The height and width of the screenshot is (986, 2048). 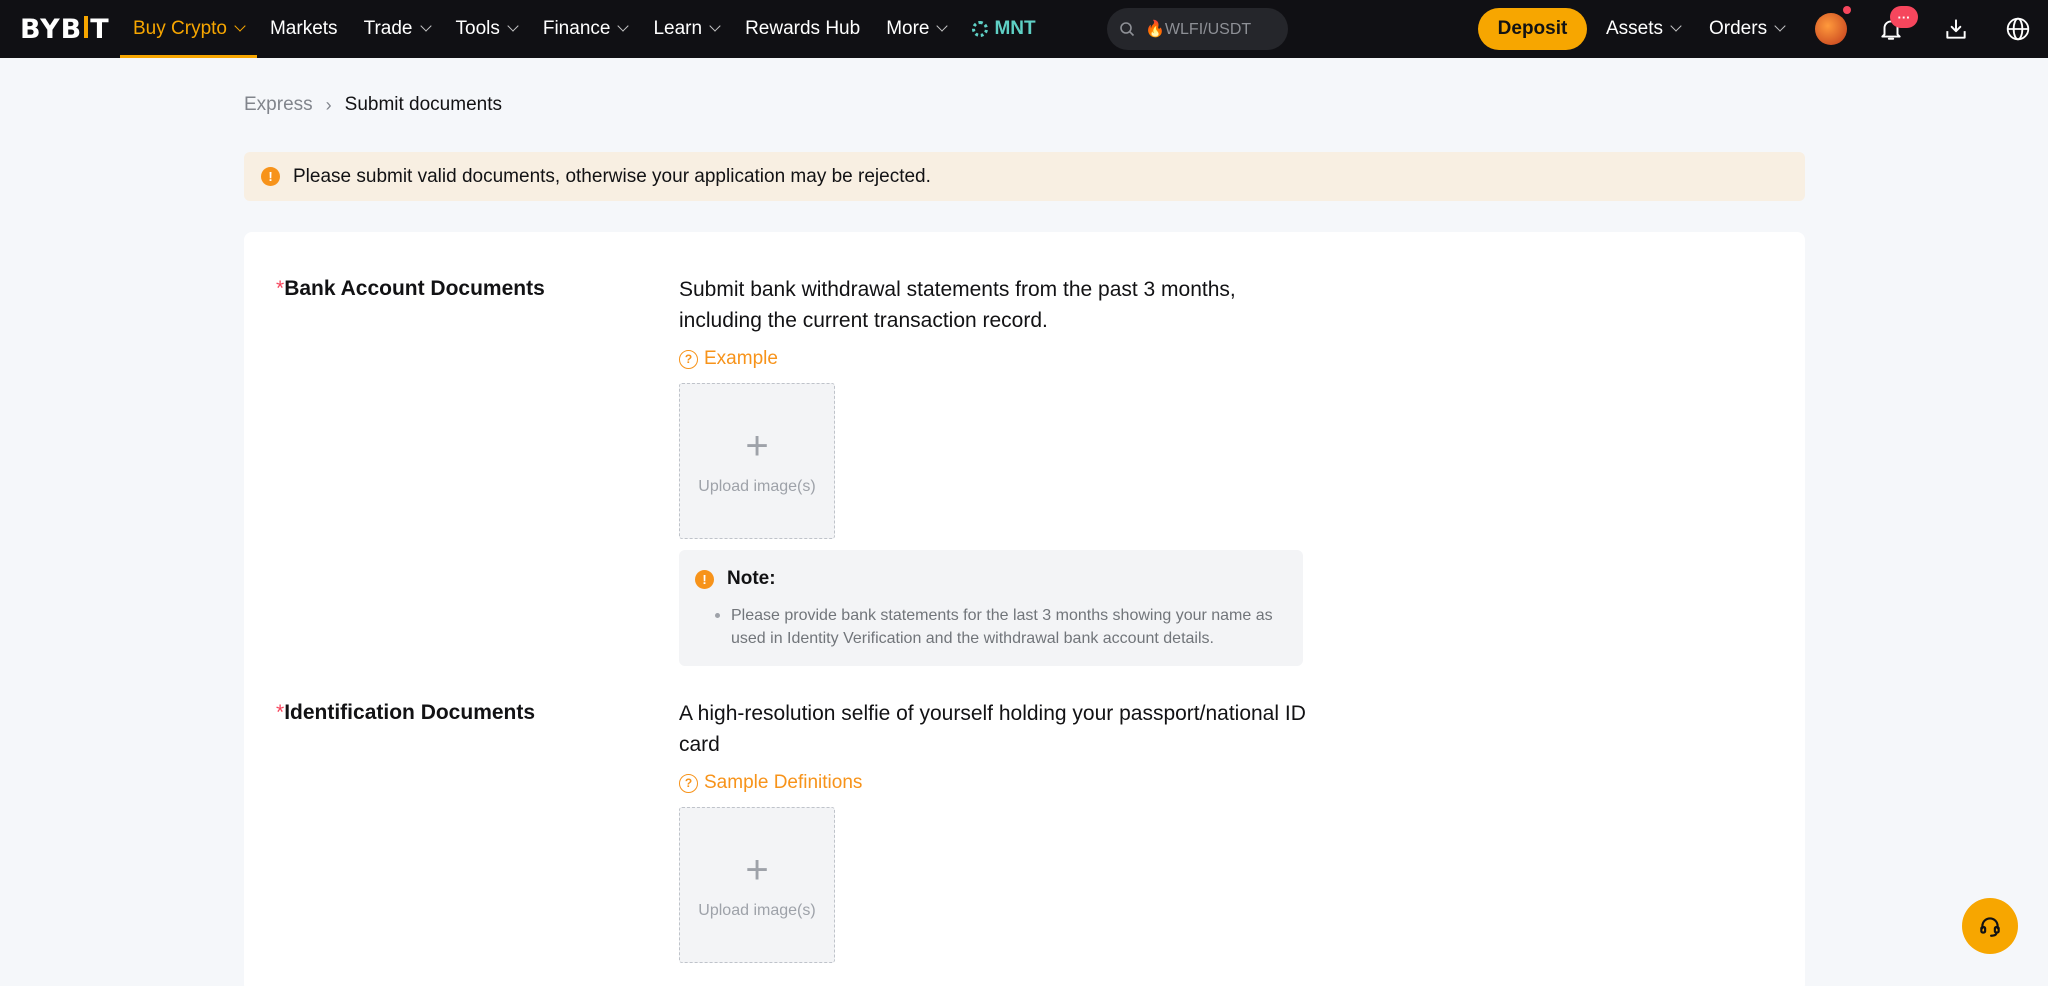 I want to click on logo-bar, so click(x=86, y=27).